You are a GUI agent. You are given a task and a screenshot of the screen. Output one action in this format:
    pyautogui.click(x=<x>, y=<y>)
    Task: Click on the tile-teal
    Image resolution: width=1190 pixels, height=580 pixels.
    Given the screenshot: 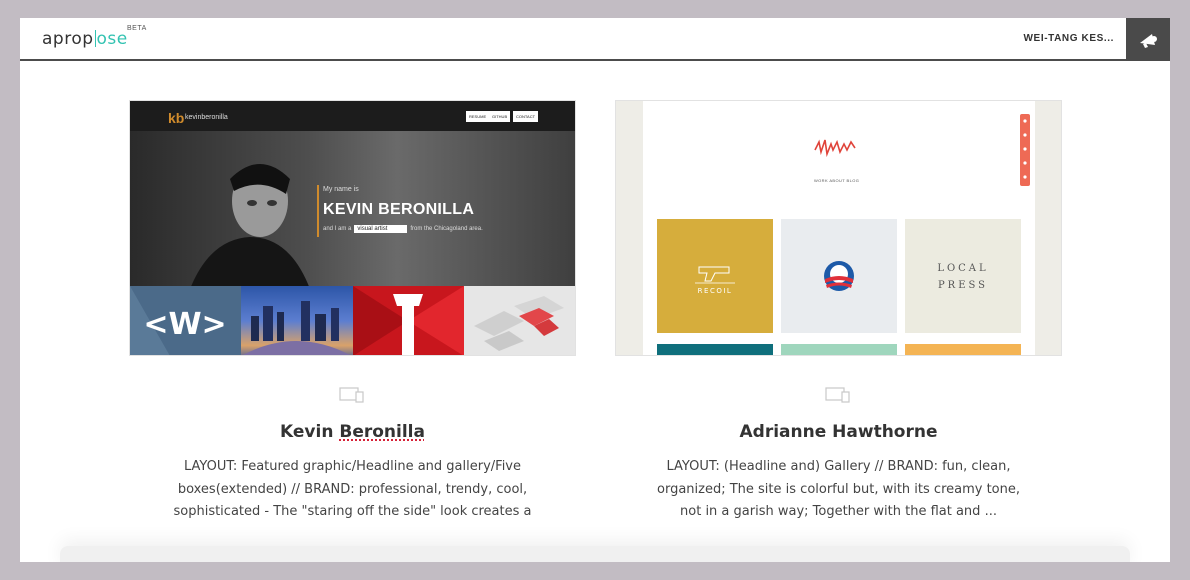 What is the action you would take?
    pyautogui.click(x=715, y=349)
    